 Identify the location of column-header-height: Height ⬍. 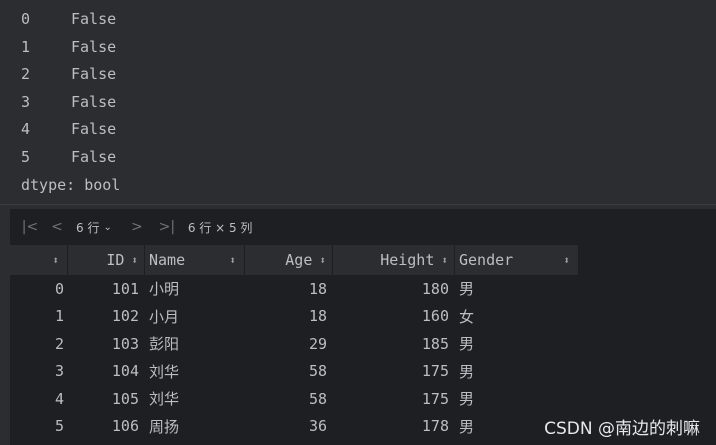
(394, 260).